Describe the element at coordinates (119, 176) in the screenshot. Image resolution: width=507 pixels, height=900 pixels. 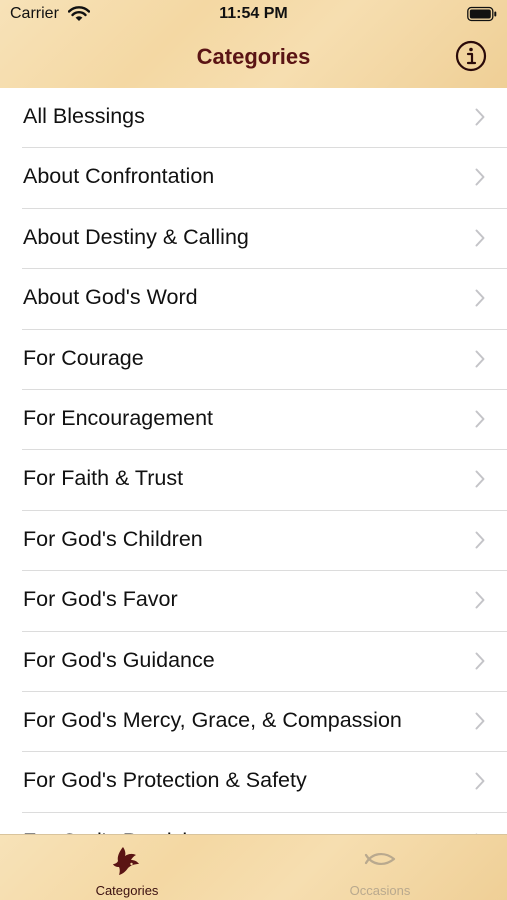
I see `list-item-label: About Confrontation` at that location.